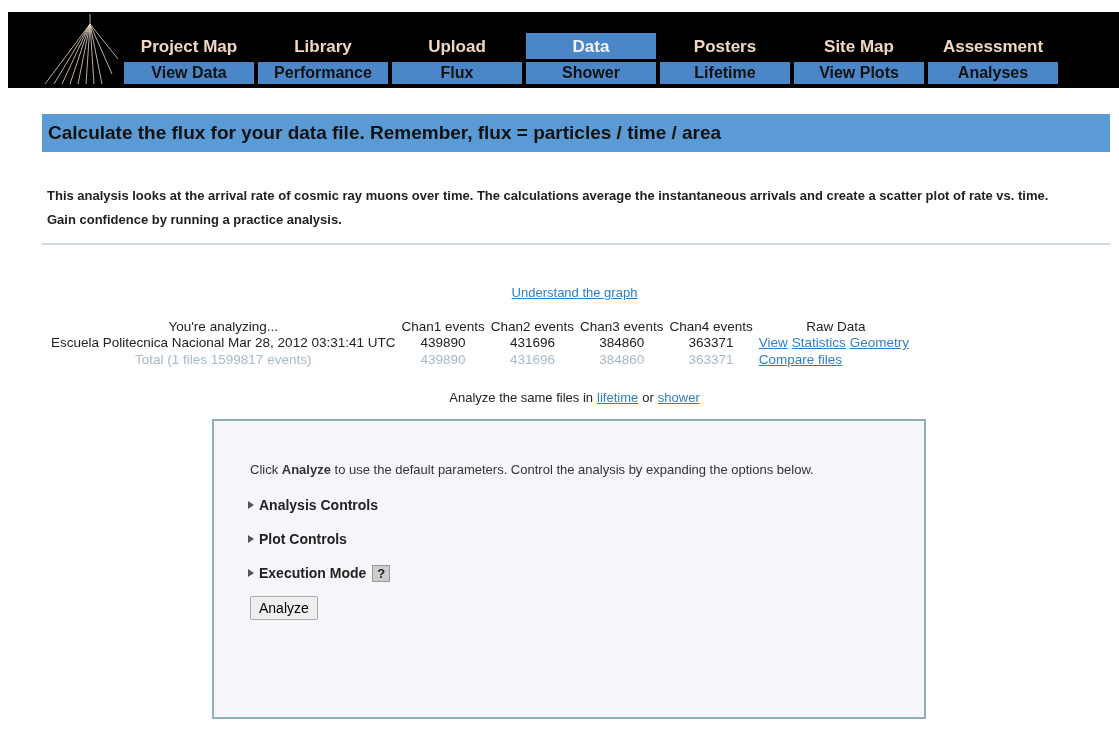 Image resolution: width=1119 pixels, height=731 pixels. What do you see at coordinates (859, 46) in the screenshot?
I see `nav-tab: Site Map` at bounding box center [859, 46].